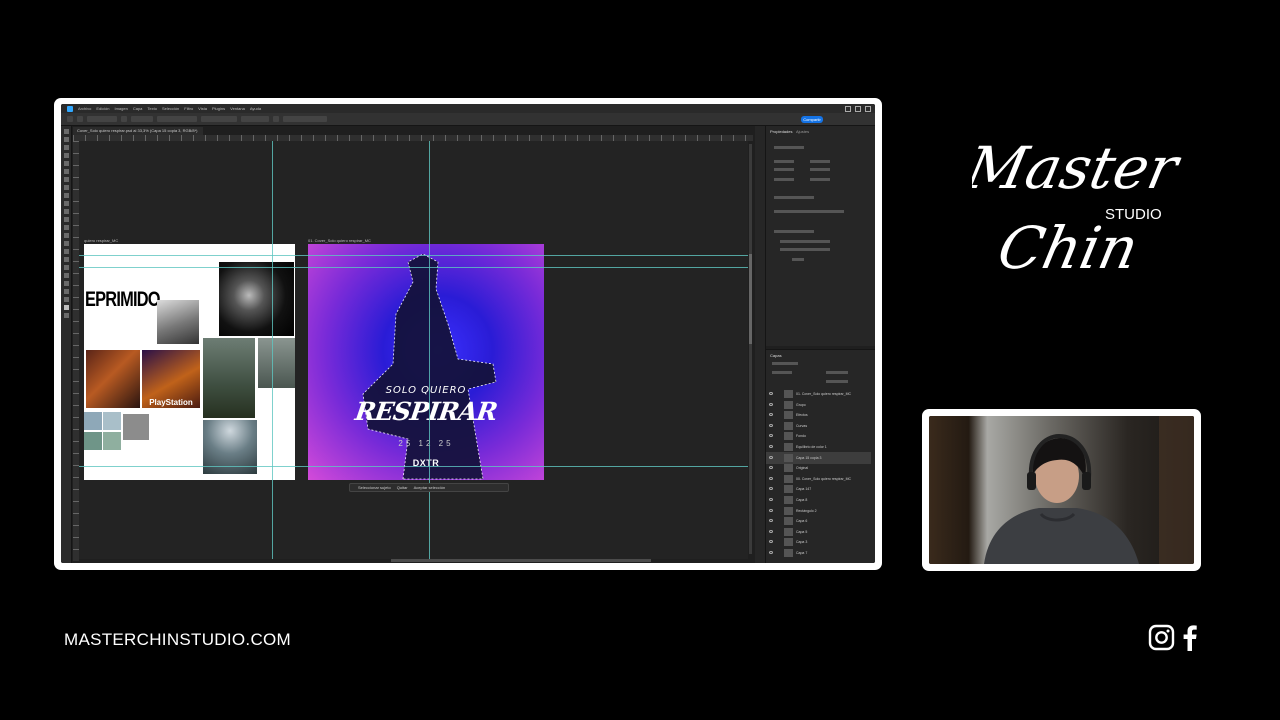  Describe the element at coordinates (202, 108) in the screenshot. I see `menu-item: Vista` at that location.